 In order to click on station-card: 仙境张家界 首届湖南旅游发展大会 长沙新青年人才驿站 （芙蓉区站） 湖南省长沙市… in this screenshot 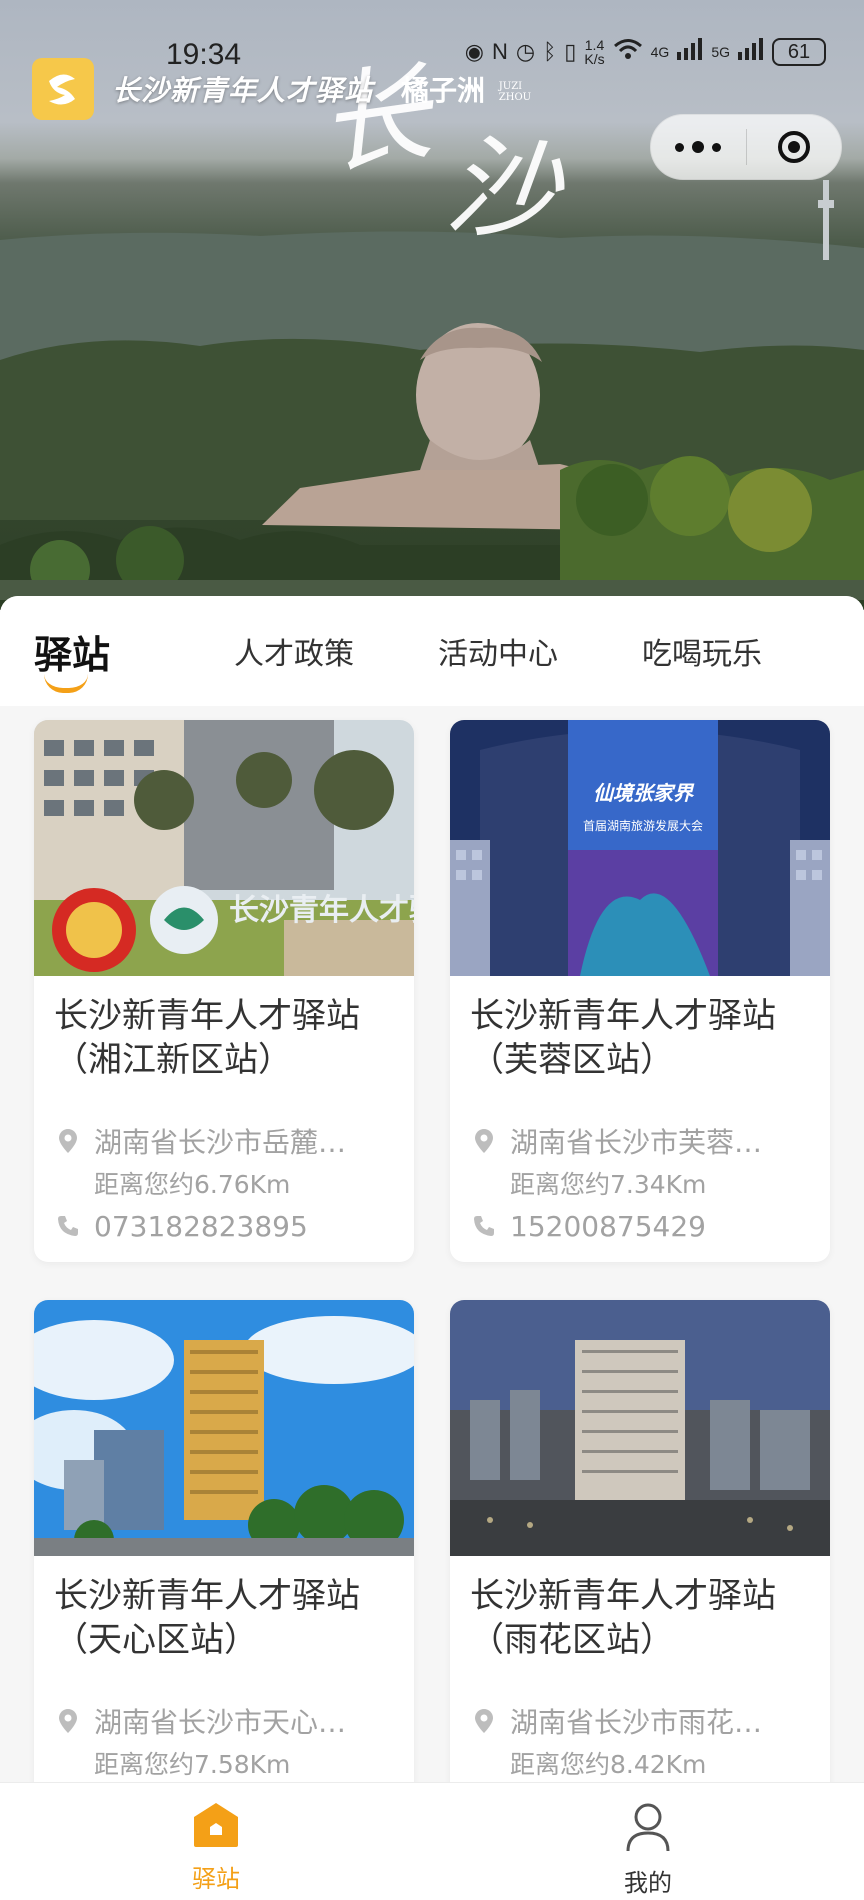, I will do `click(640, 991)`.